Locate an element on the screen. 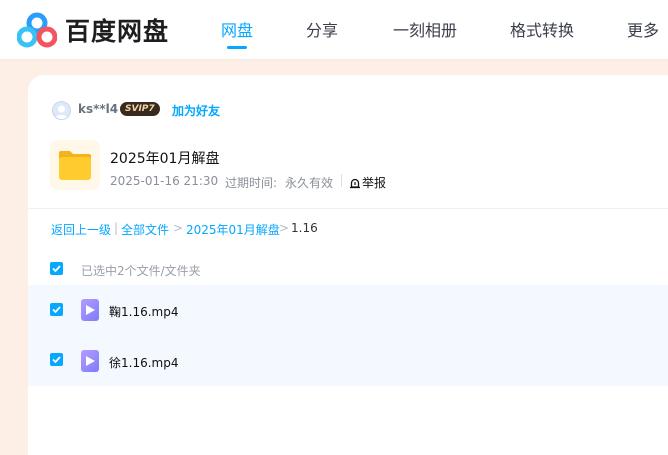  logo-text: 百度网盘 is located at coordinates (117, 31).